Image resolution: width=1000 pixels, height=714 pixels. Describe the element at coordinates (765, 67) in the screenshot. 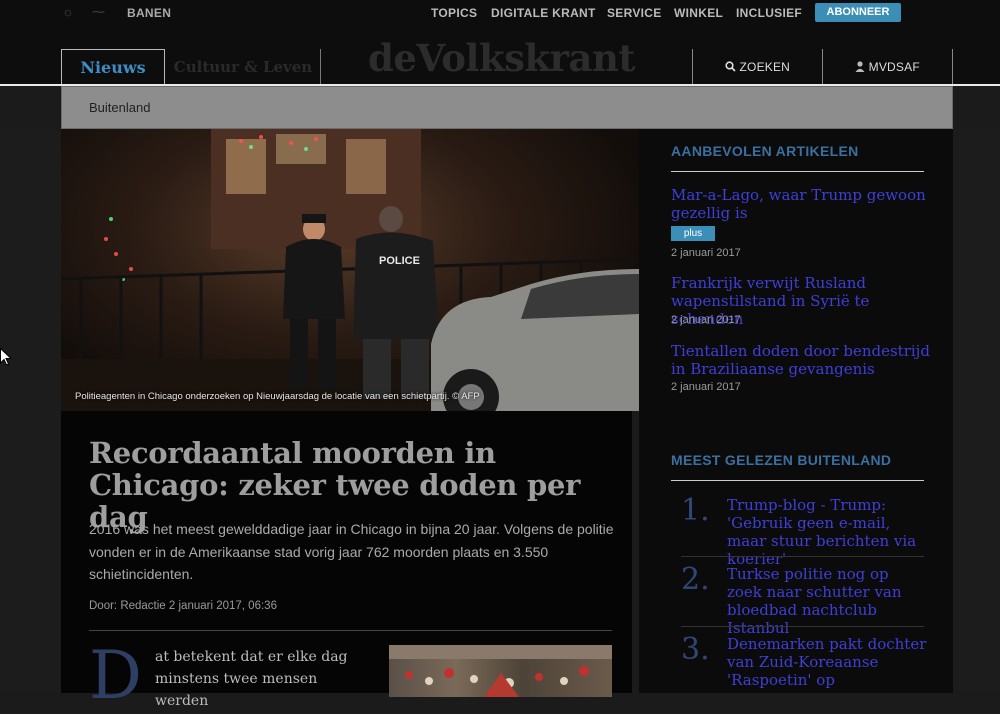

I see `search-label: ZOEKEN` at that location.